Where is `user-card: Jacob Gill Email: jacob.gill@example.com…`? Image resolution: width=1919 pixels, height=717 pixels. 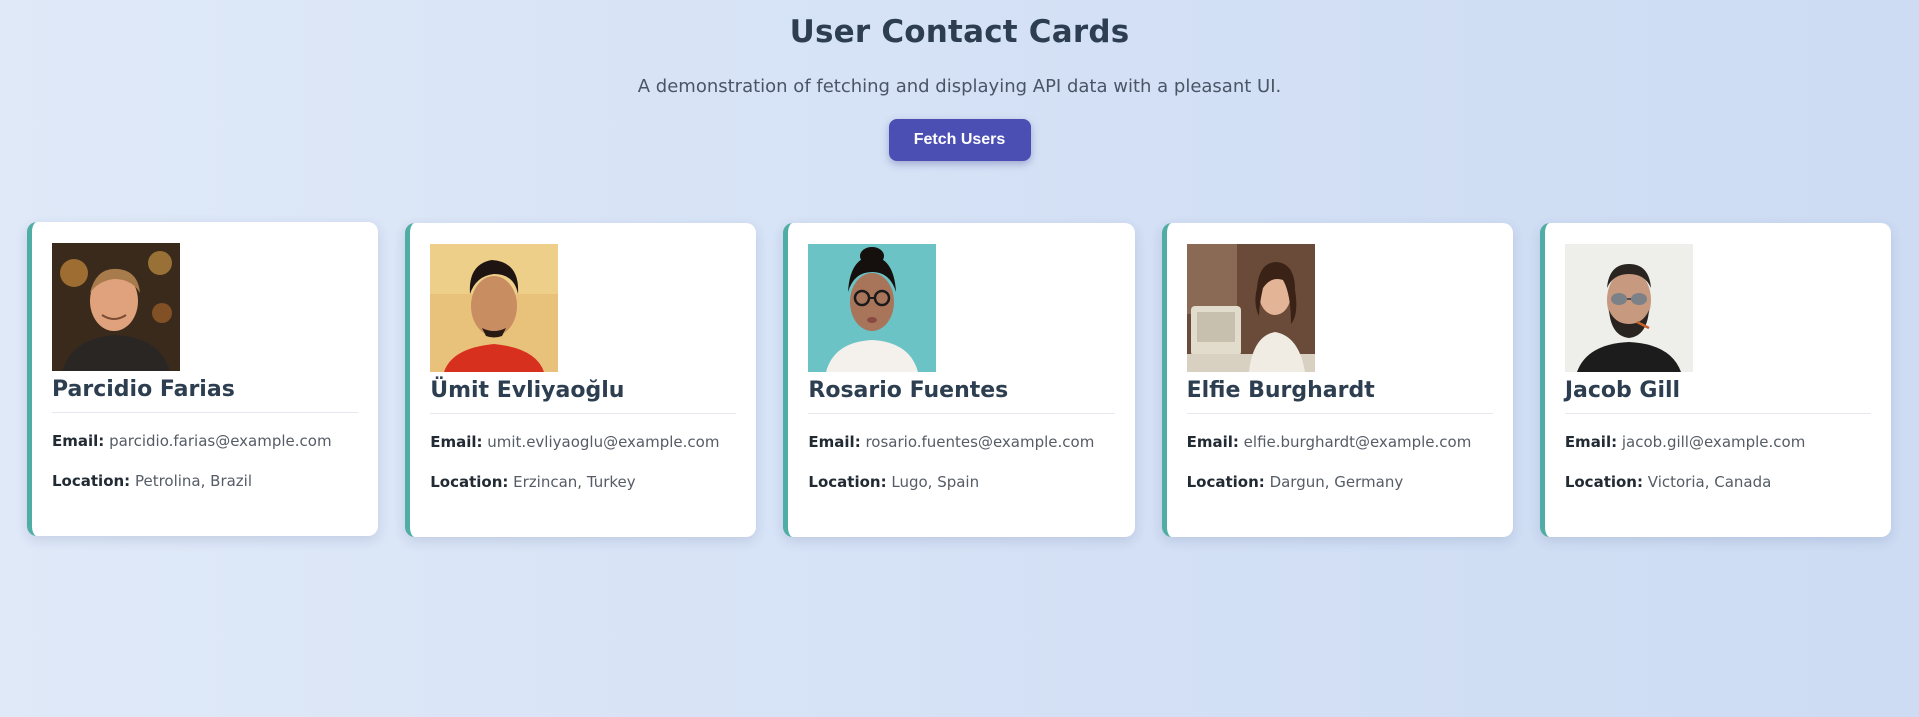
user-card: Jacob Gill Email: jacob.gill@example.com… is located at coordinates (1715, 380).